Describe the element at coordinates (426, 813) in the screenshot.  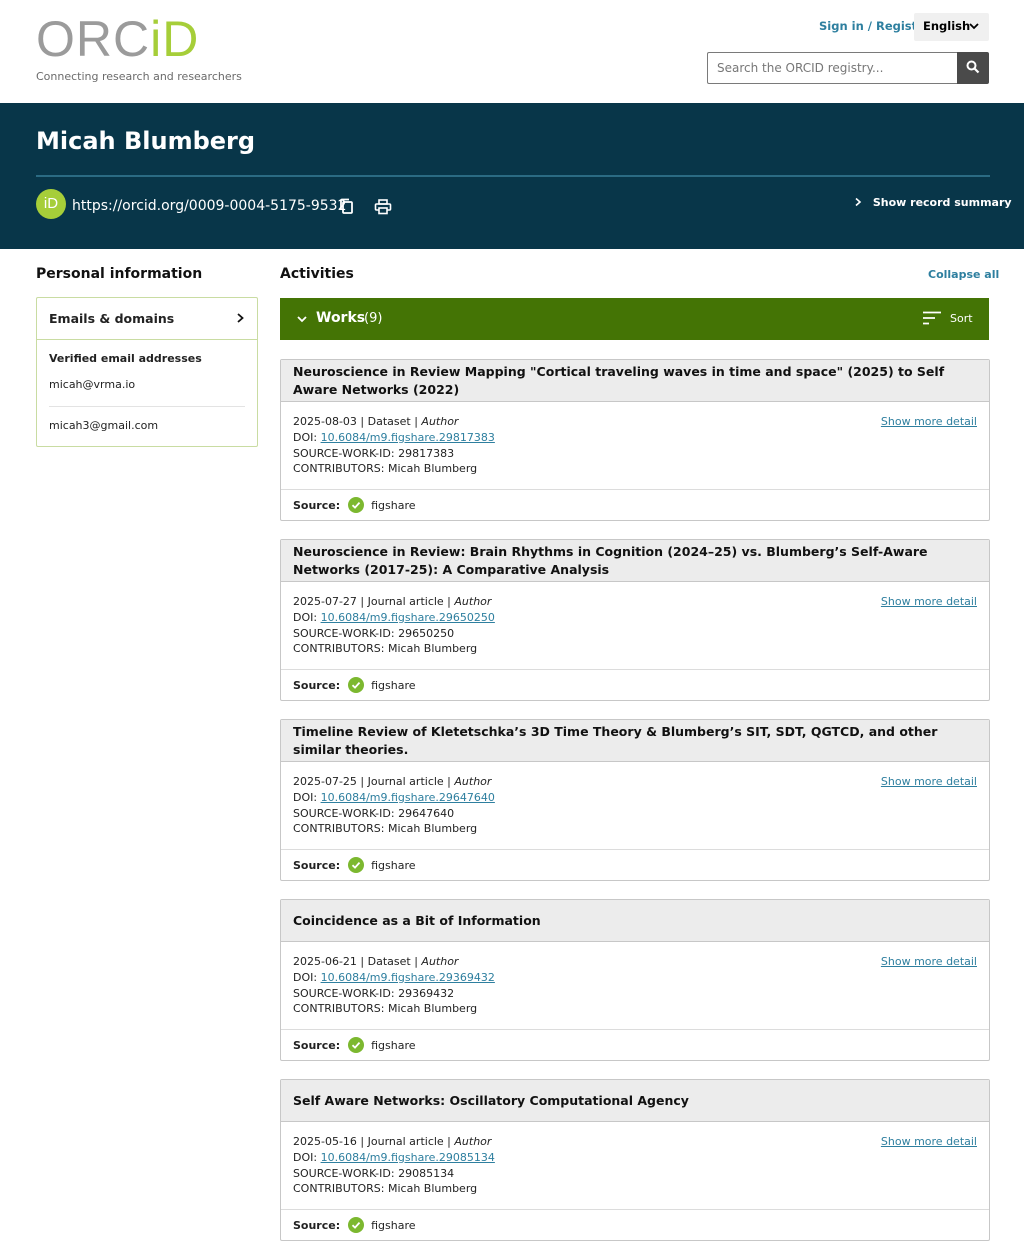
I see `source-work-id-value: 29647640` at that location.